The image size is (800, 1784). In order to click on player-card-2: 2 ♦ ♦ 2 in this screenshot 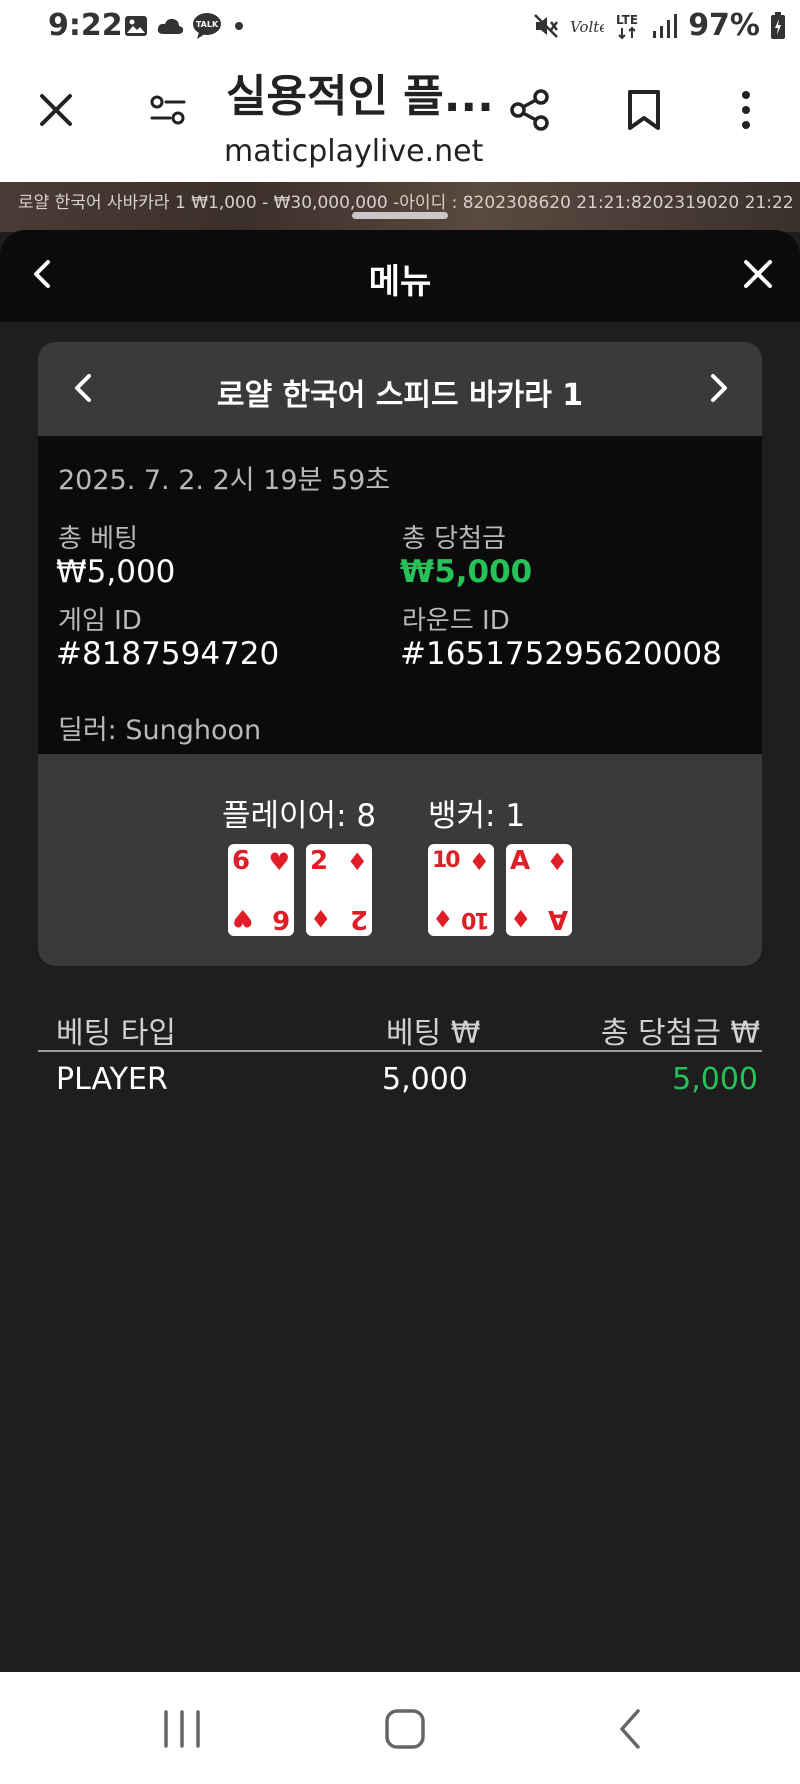, I will do `click(339, 890)`.